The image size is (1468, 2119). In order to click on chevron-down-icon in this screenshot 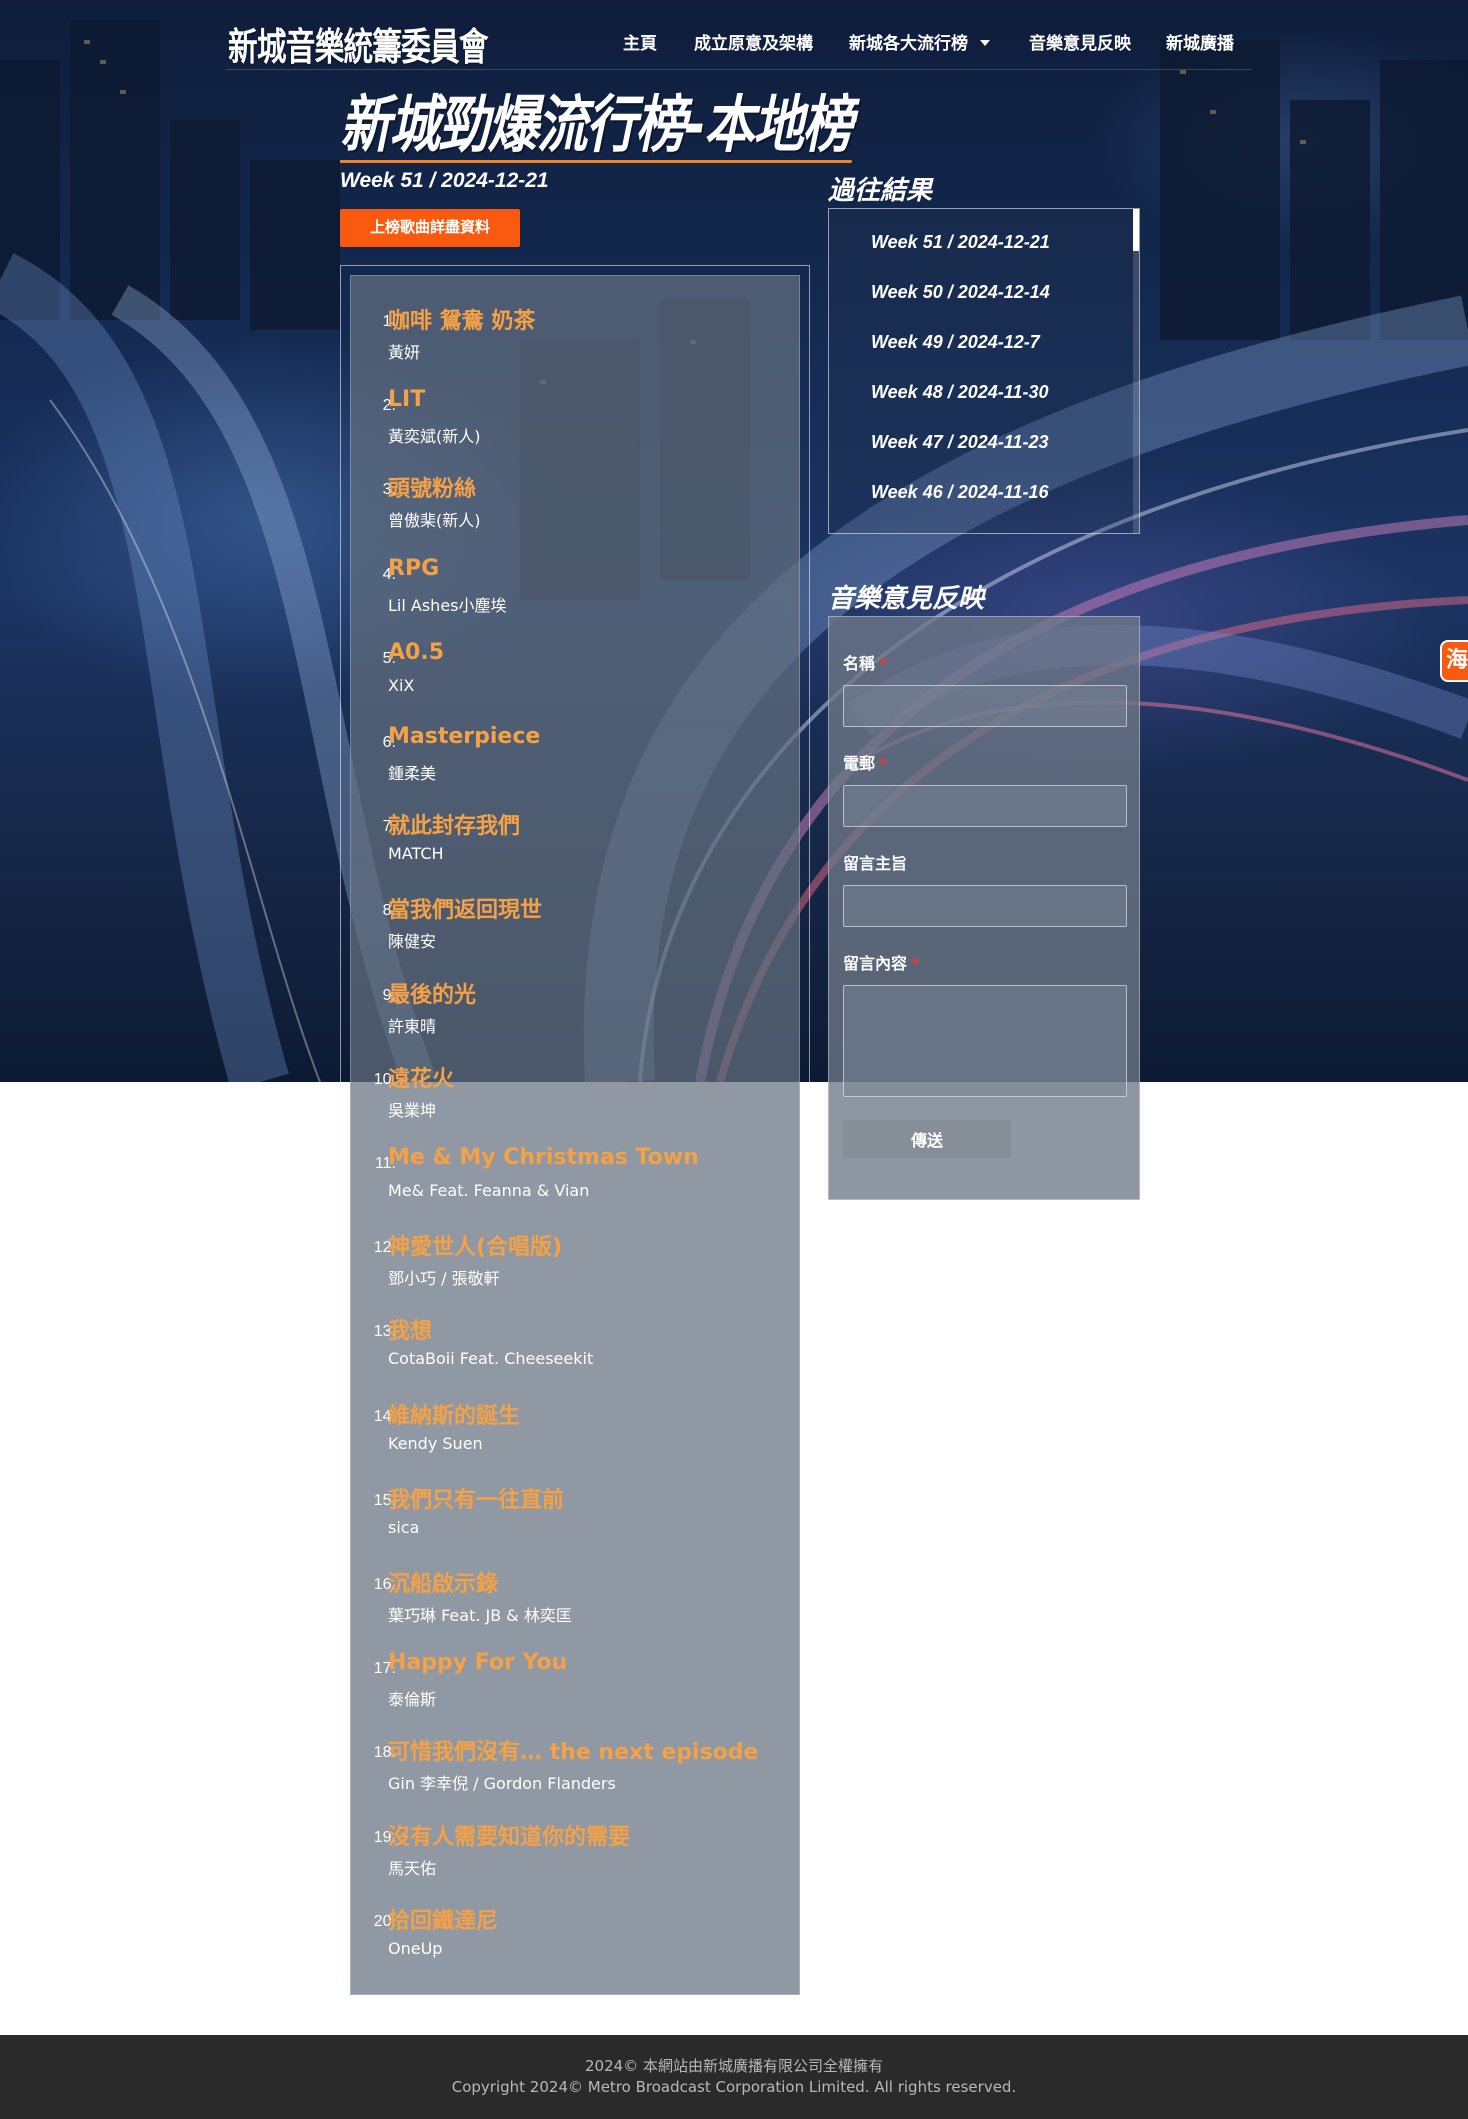, I will do `click(985, 42)`.